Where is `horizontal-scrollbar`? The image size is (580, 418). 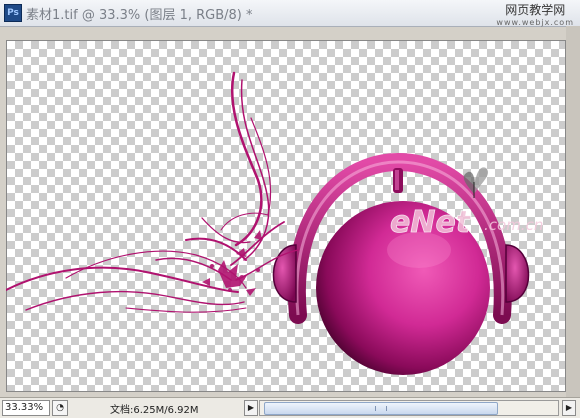 horizontal-scrollbar is located at coordinates (409, 408).